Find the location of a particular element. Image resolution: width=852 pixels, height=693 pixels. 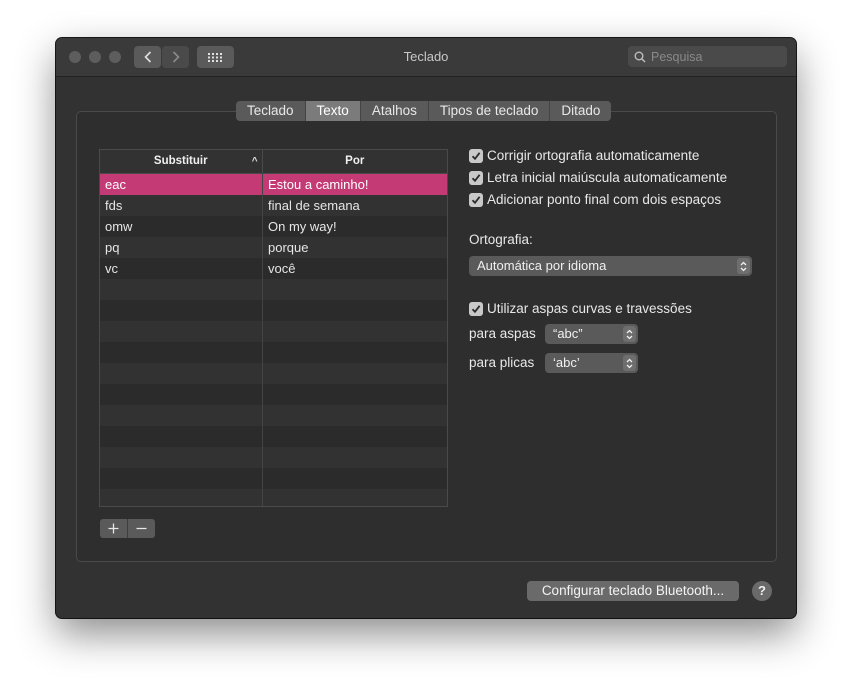

table-row: fds final de semana is located at coordinates (273, 205).